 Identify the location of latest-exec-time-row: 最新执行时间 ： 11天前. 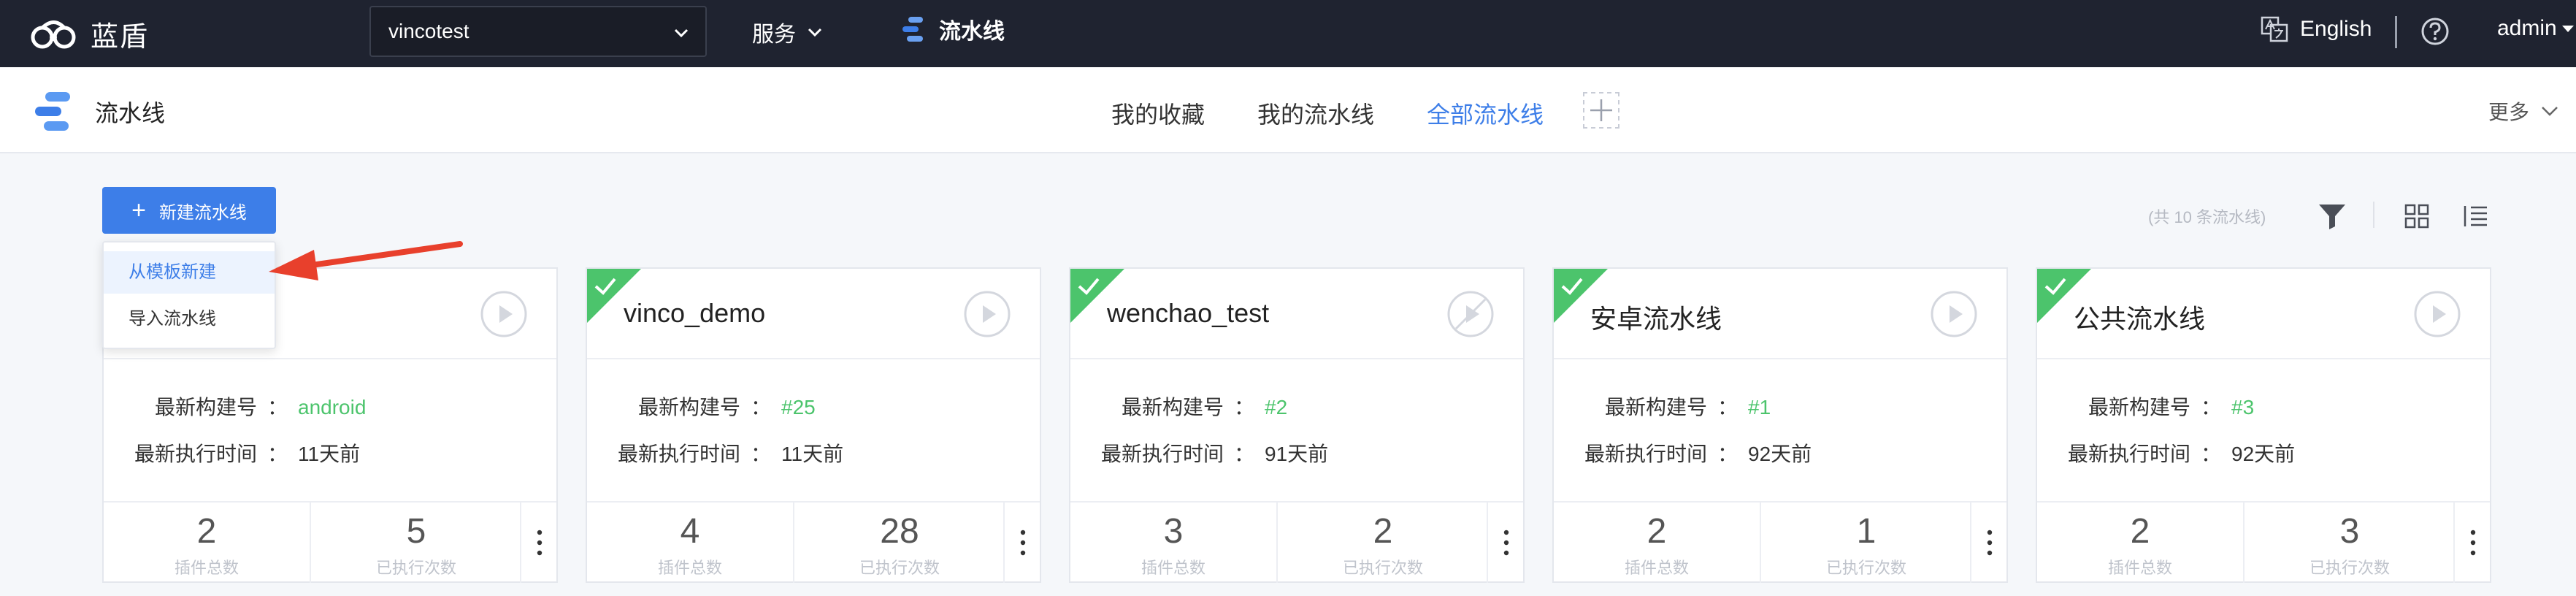
(715, 452).